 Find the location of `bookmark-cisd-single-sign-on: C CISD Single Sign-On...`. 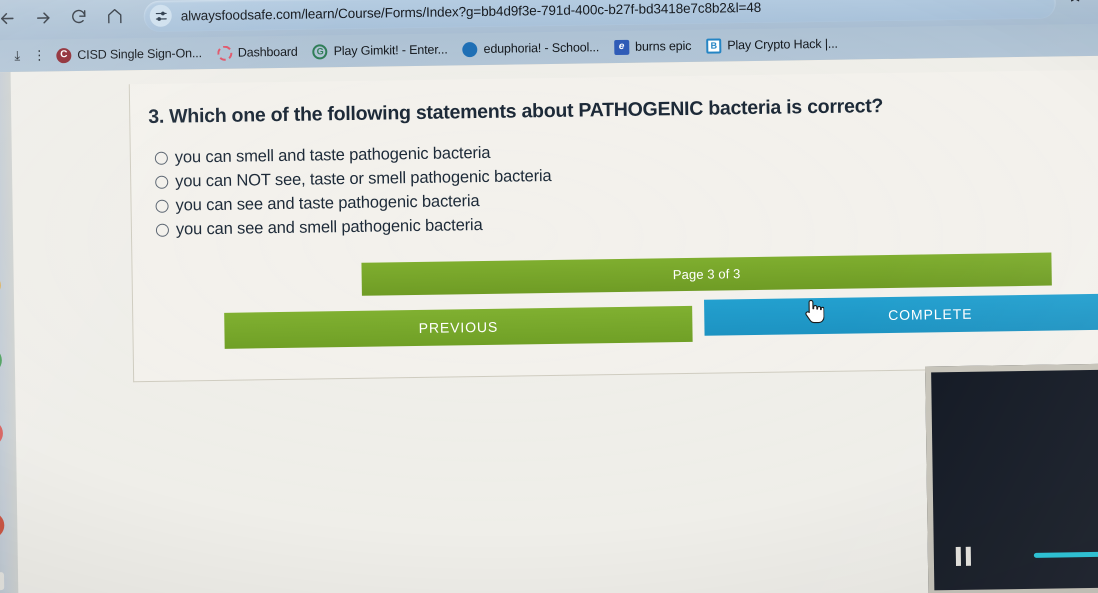

bookmark-cisd-single-sign-on: C CISD Single Sign-On... is located at coordinates (130, 54).